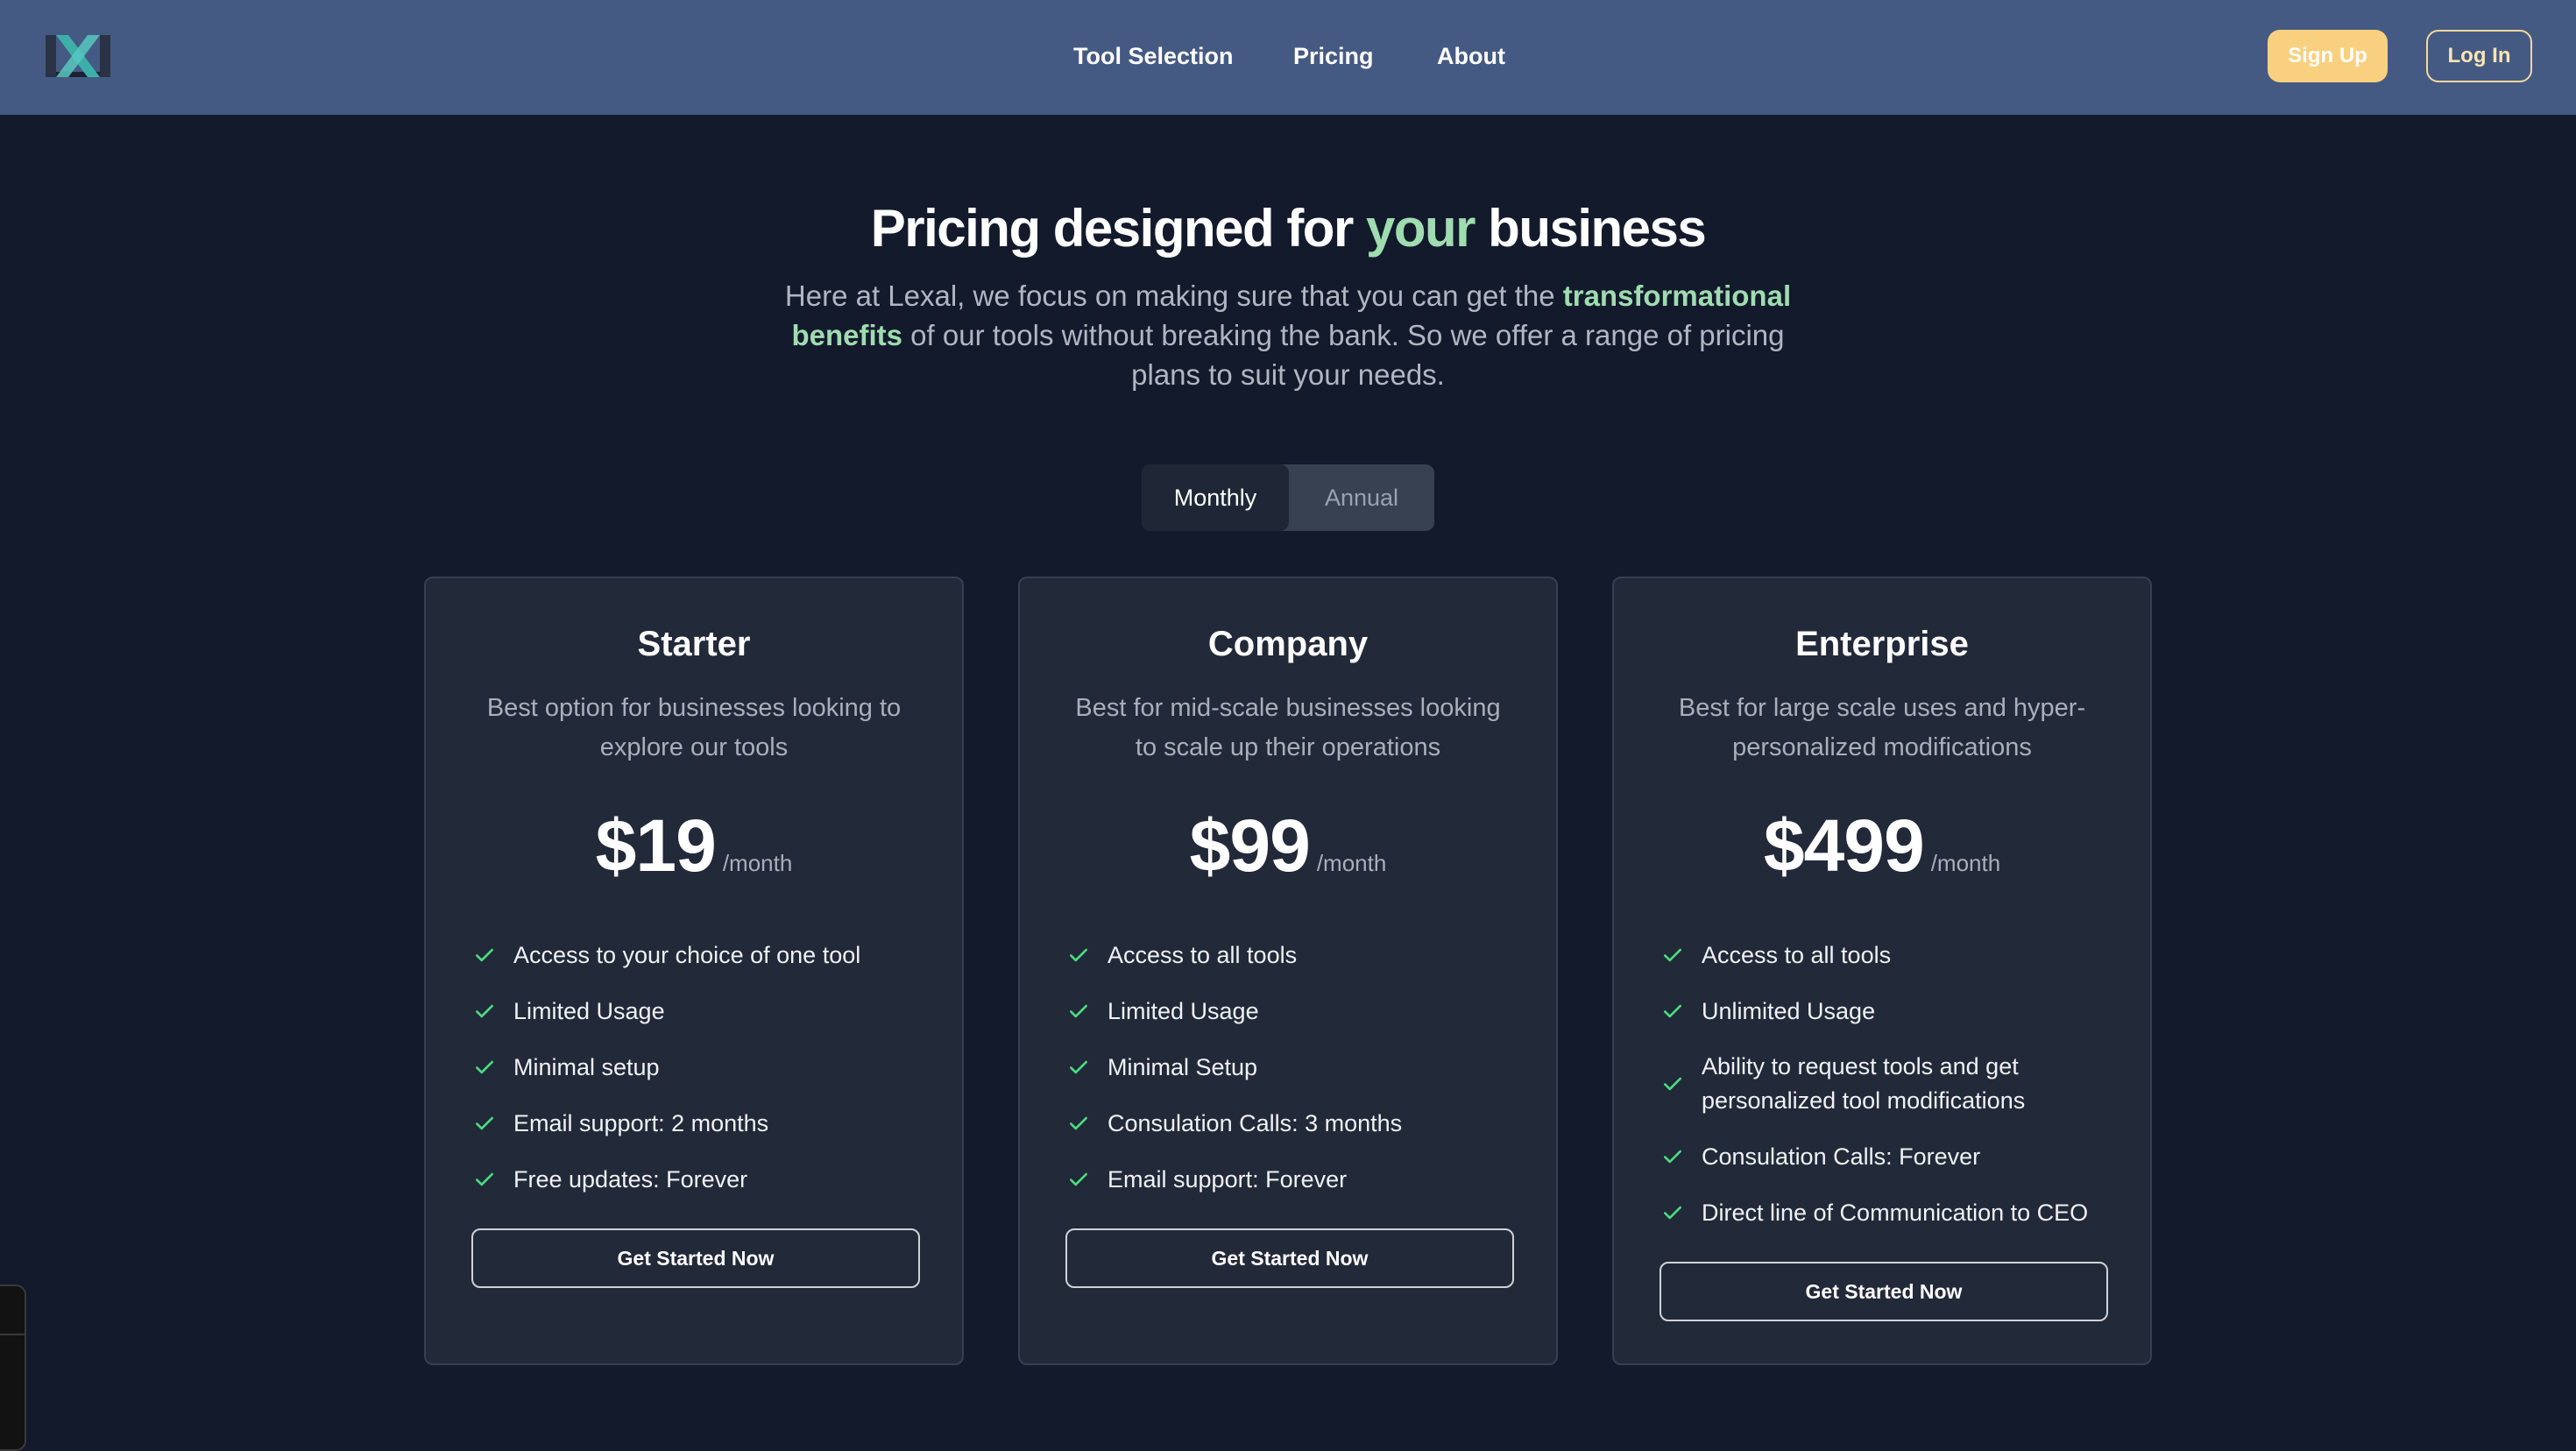 Image resolution: width=2576 pixels, height=1451 pixels. I want to click on feature-item: Consulation Calls: 3 months, so click(1295, 1123).